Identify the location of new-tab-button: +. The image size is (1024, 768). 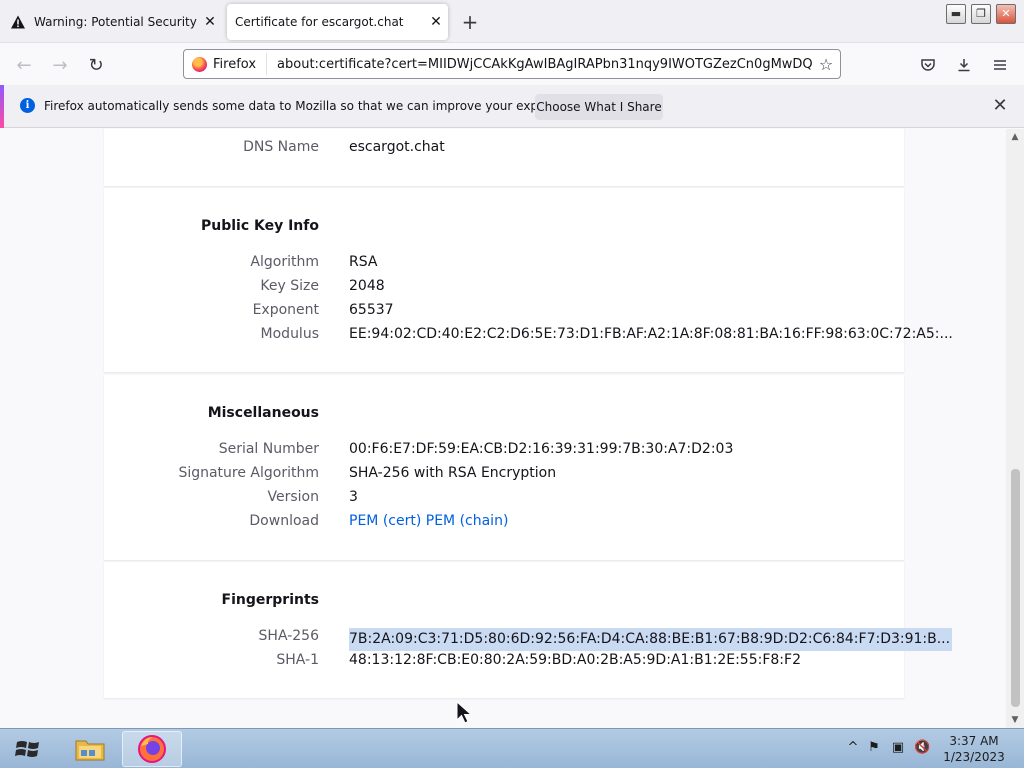
(470, 23).